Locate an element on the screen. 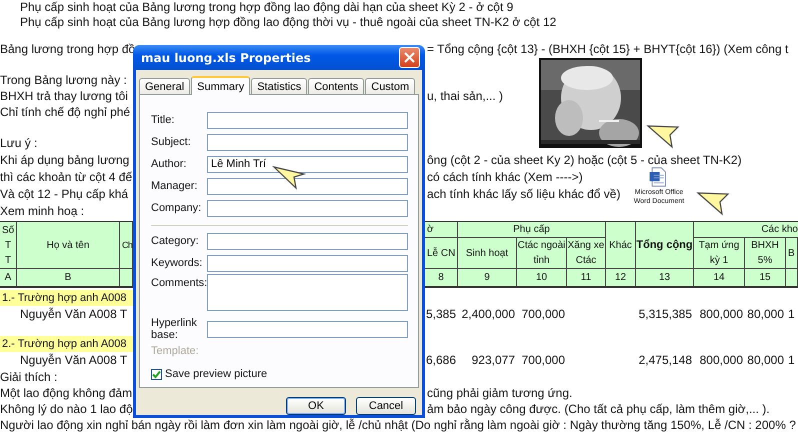  table-header: B is located at coordinates (792, 253).